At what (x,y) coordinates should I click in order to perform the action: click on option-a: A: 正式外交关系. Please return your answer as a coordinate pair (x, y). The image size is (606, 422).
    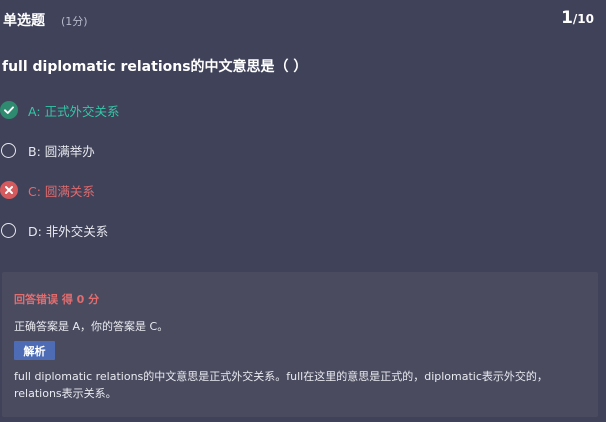
    Looking at the image, I should click on (60, 110).